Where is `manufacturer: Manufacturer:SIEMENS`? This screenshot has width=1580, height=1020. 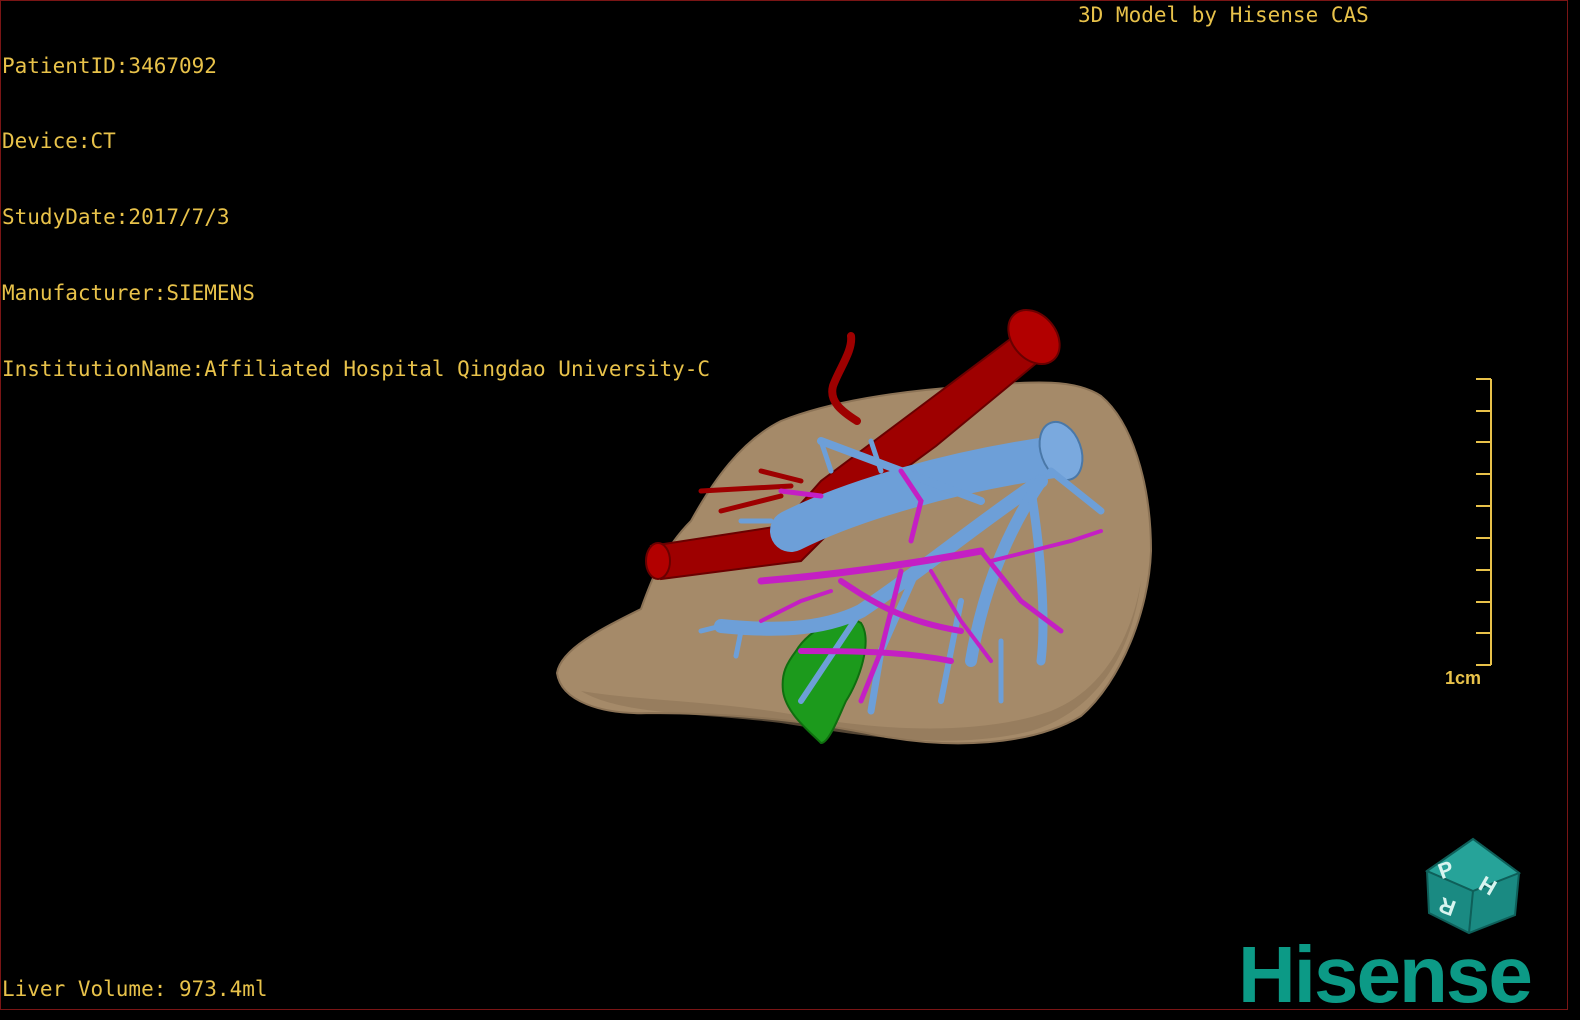
manufacturer: Manufacturer:SIEMENS is located at coordinates (128, 293).